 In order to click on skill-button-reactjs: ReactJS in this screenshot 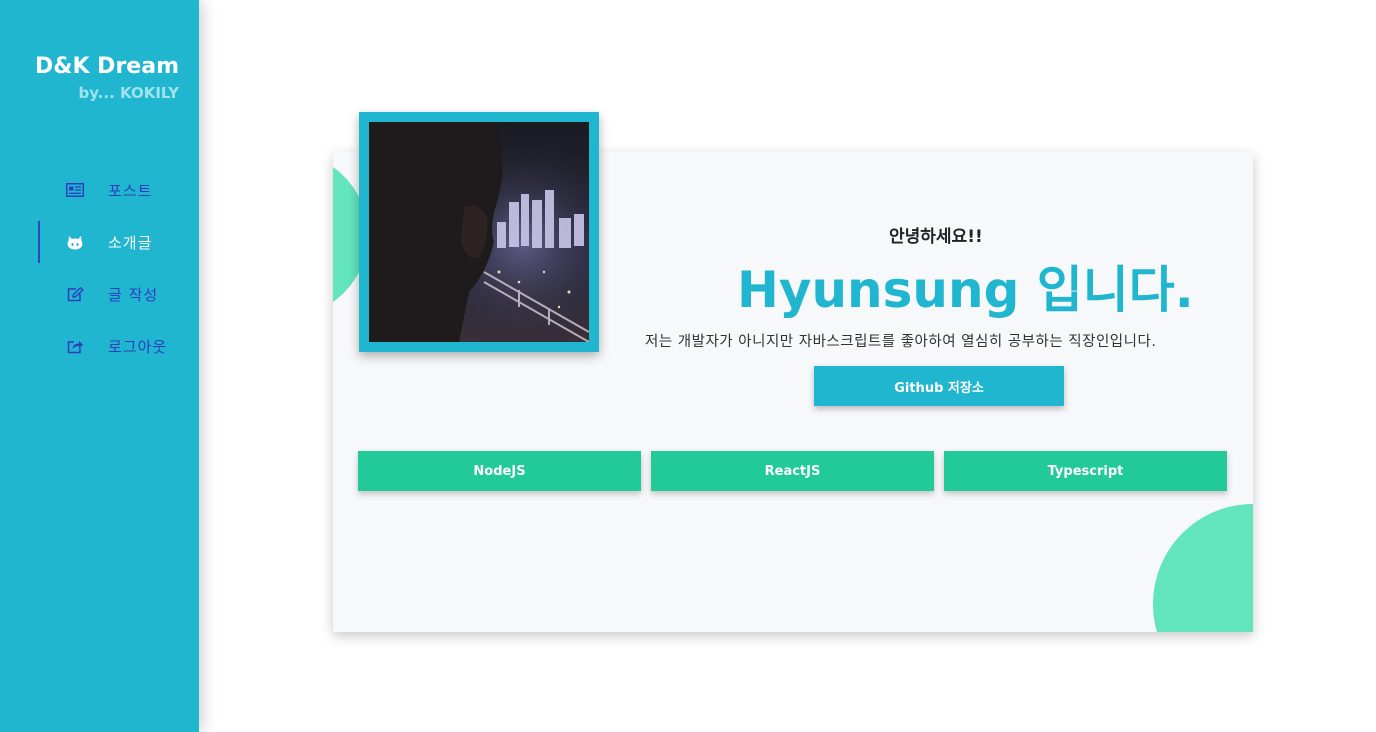, I will do `click(792, 471)`.